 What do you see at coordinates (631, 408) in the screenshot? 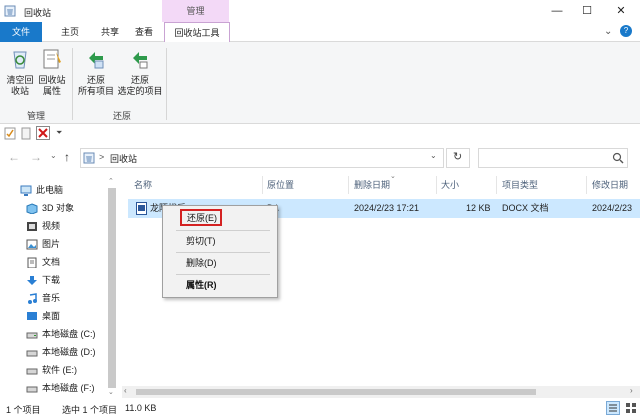
I see `large-icons-view-icon` at bounding box center [631, 408].